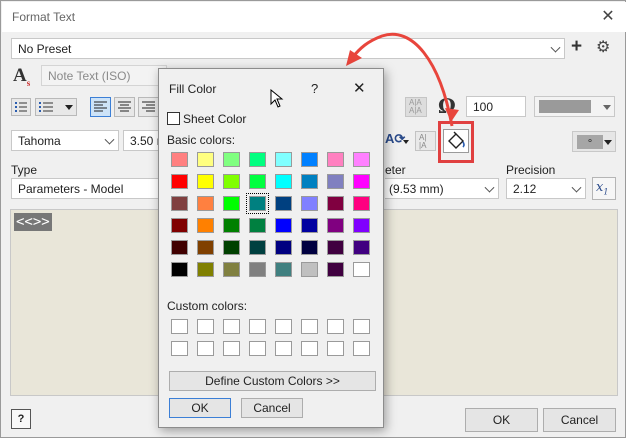  What do you see at coordinates (359, 88) in the screenshot?
I see `dialog-close-icon: ✕` at bounding box center [359, 88].